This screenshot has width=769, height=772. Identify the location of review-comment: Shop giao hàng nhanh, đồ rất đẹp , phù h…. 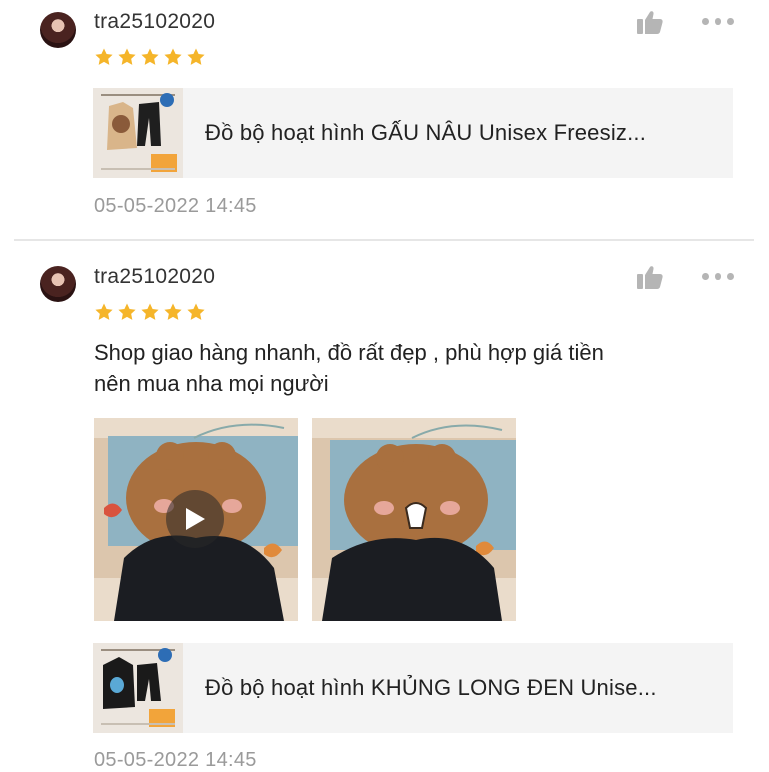
(414, 368).